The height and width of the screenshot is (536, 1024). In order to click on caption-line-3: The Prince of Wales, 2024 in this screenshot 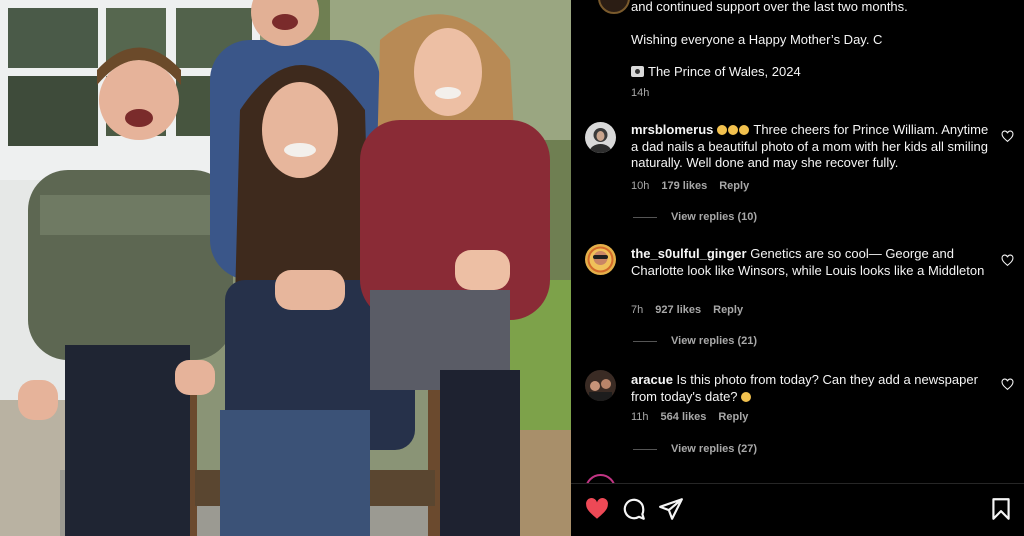, I will do `click(716, 72)`.